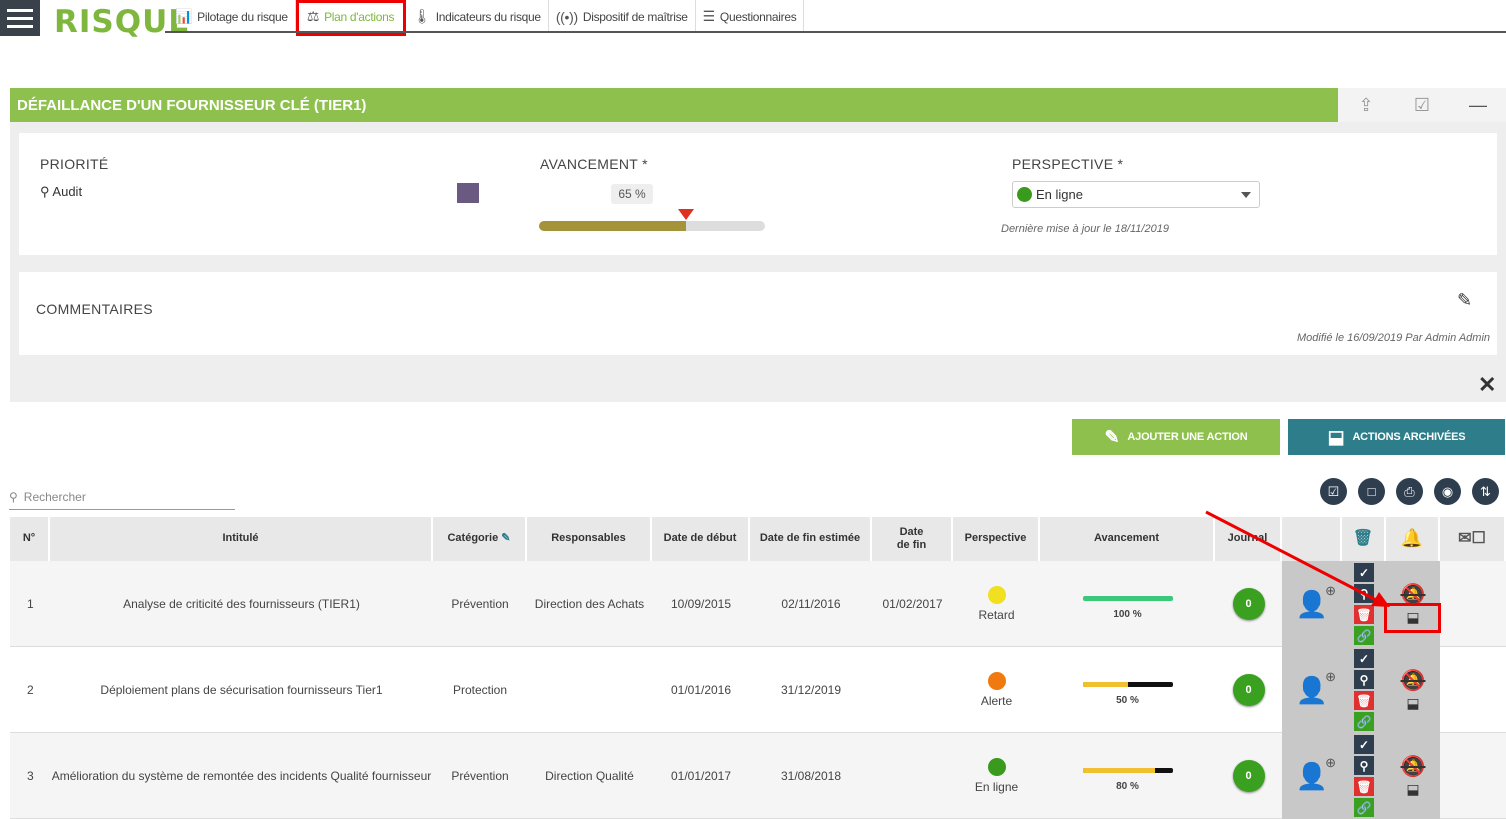  What do you see at coordinates (589, 539) in the screenshot?
I see `col-owners: Responsables` at bounding box center [589, 539].